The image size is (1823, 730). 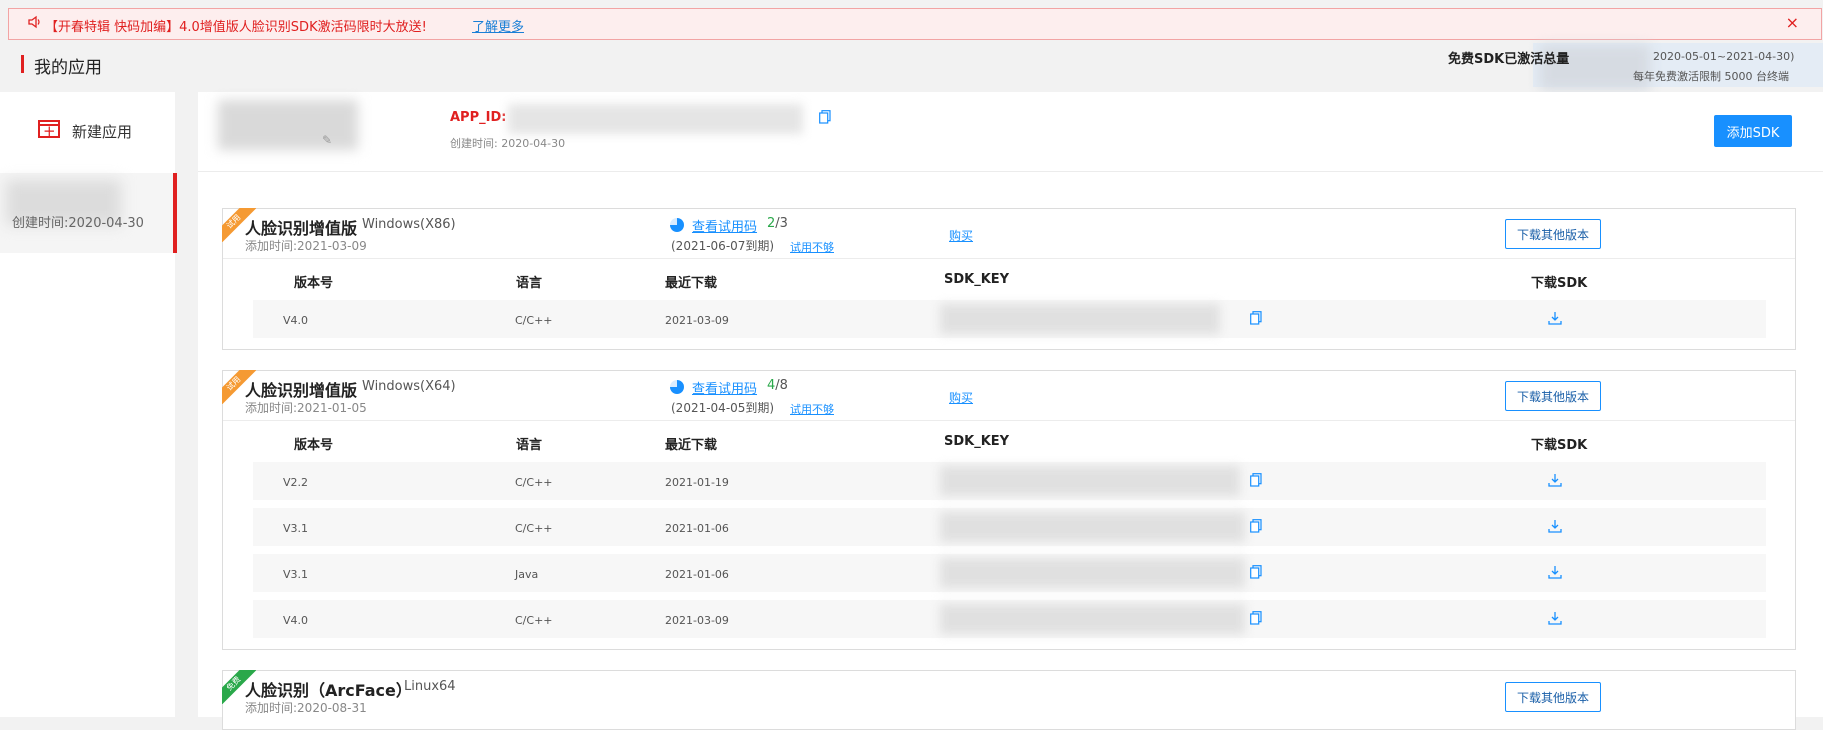 What do you see at coordinates (1792, 22) in the screenshot?
I see `close-icon: ×` at bounding box center [1792, 22].